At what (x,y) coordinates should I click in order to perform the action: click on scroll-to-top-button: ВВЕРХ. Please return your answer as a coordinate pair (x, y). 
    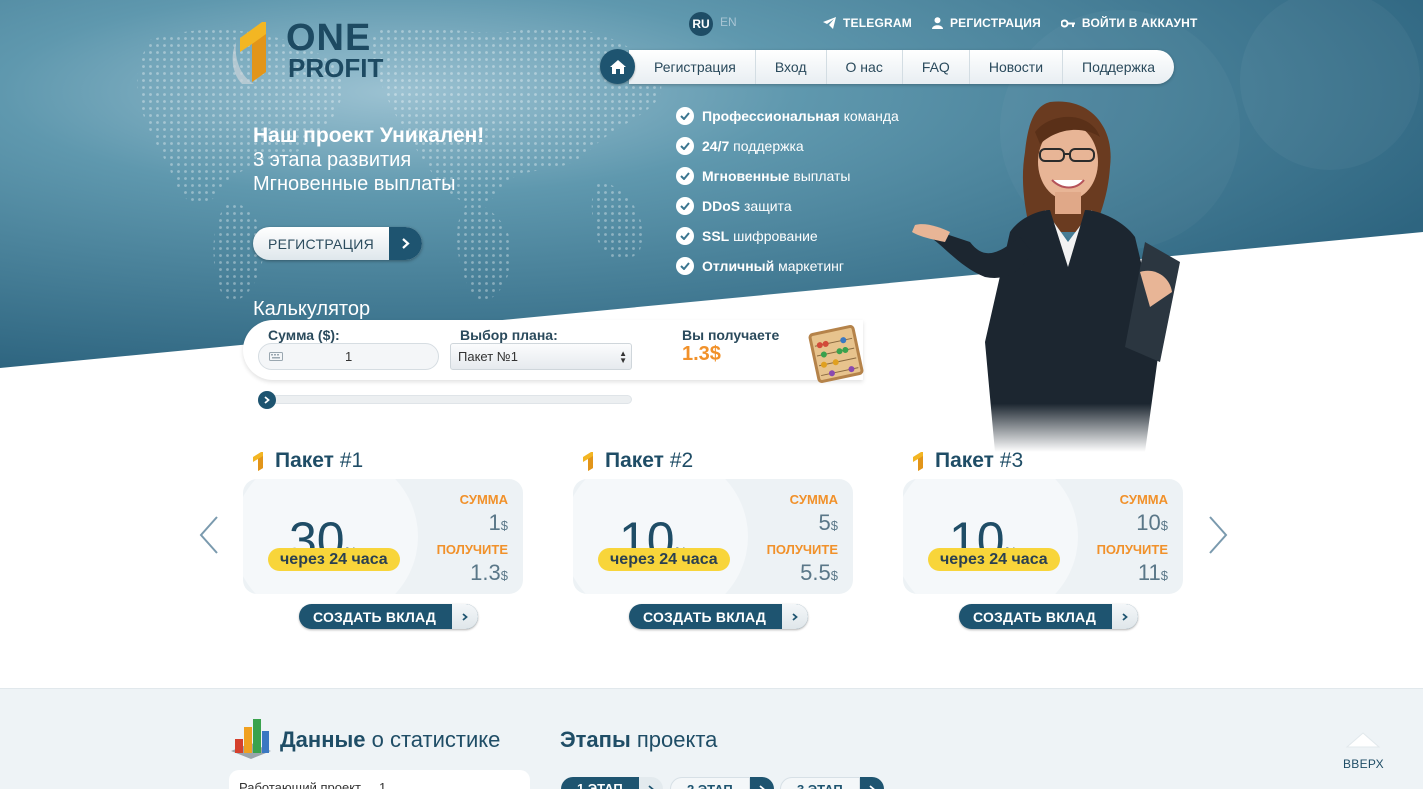
    Looking at the image, I should click on (1363, 751).